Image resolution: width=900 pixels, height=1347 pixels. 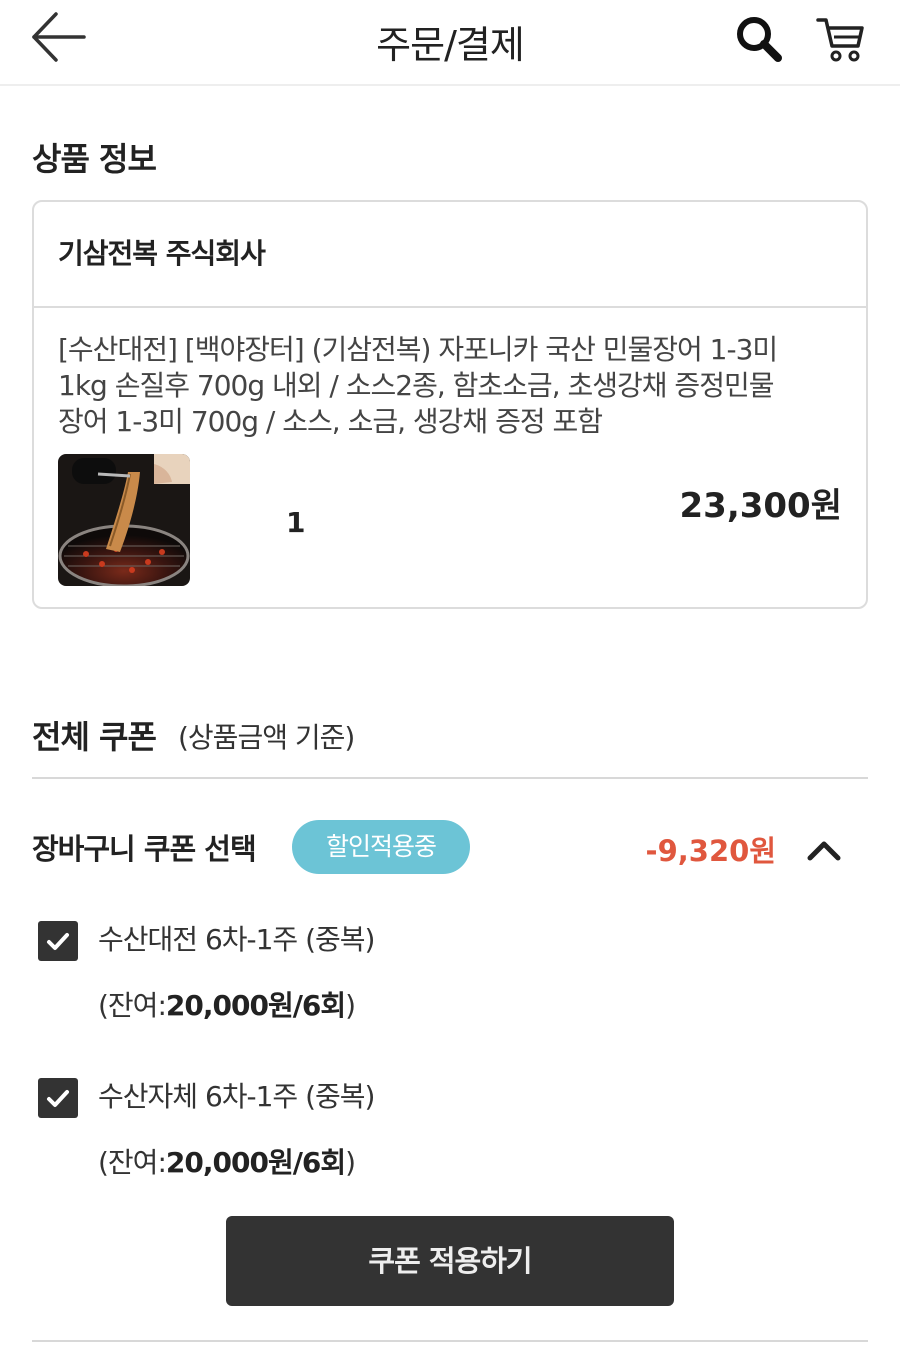 I want to click on collapse-toggle-button, so click(x=824, y=850).